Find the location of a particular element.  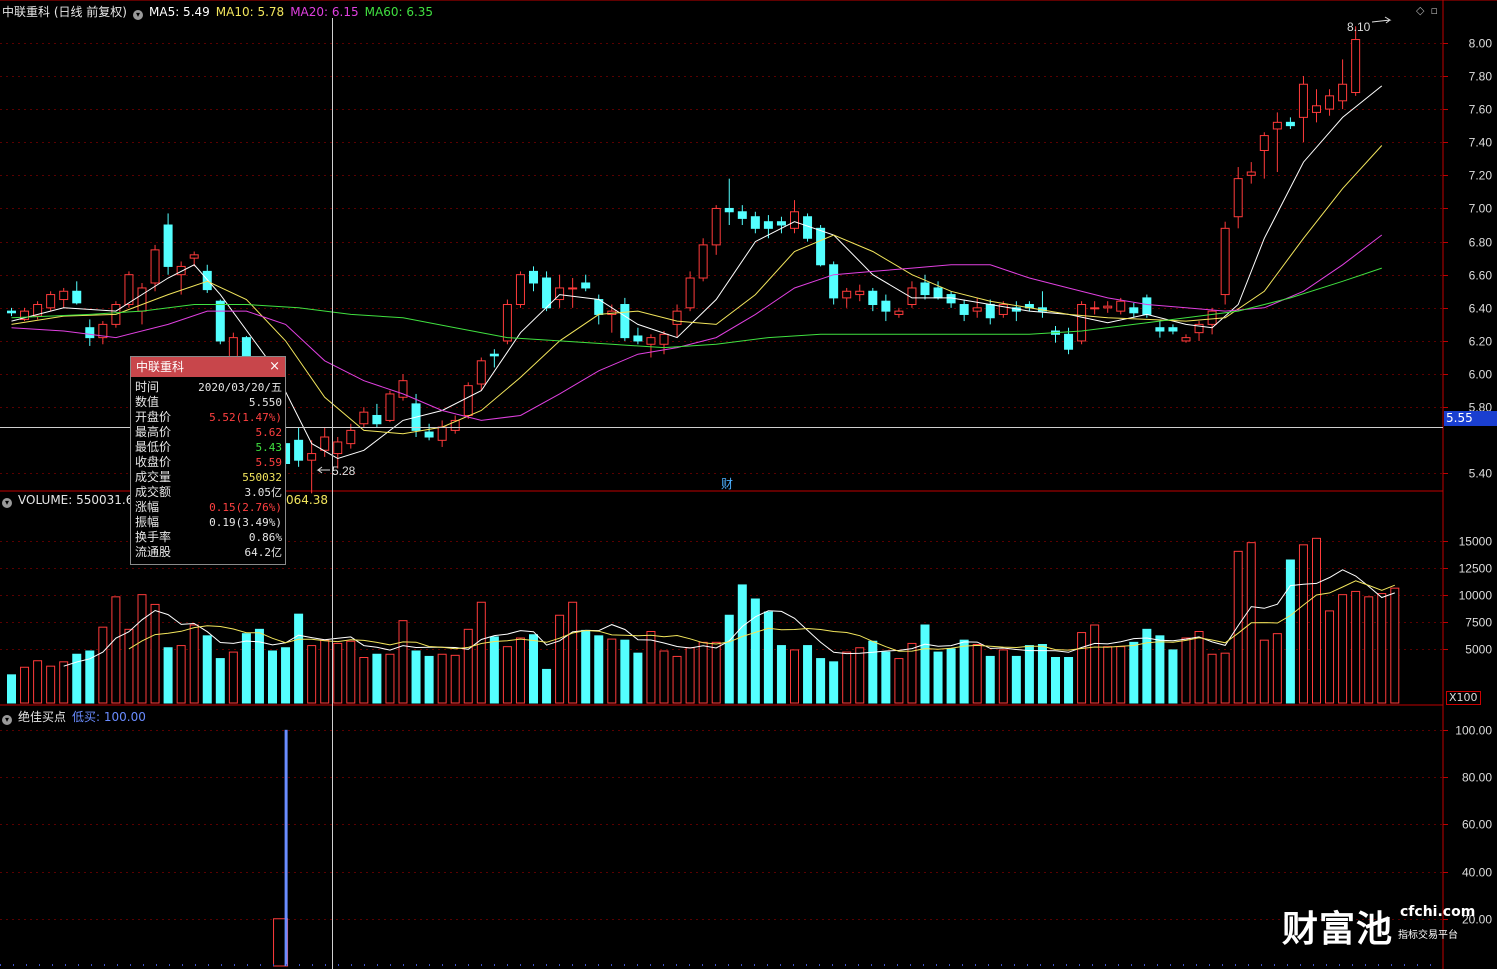

y-tick-label: 6.60 is located at coordinates (1481, 276).